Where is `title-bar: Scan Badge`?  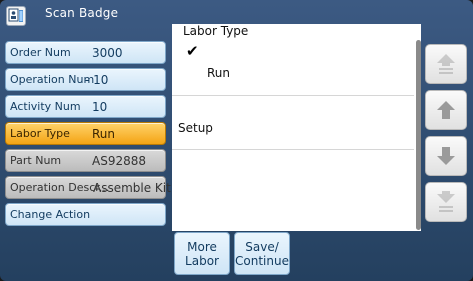
title-bar: Scan Badge is located at coordinates (236, 13).